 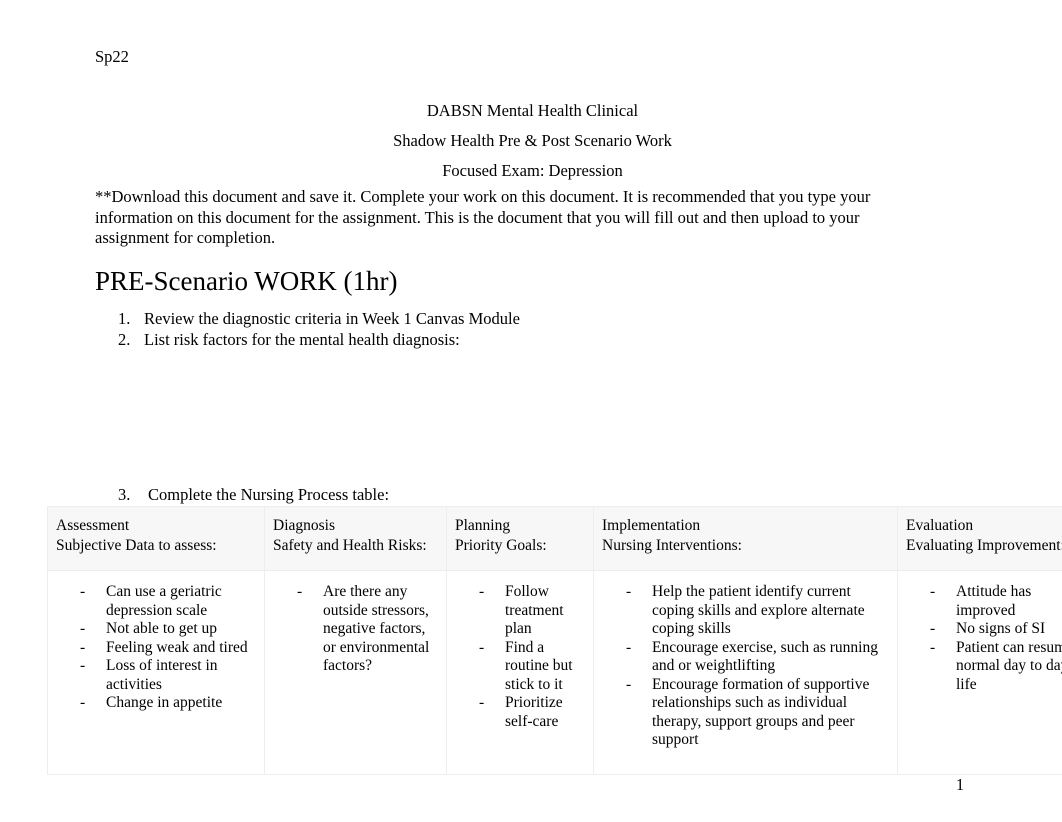 I want to click on list-item-label: Not able to get up, so click(x=162, y=628).